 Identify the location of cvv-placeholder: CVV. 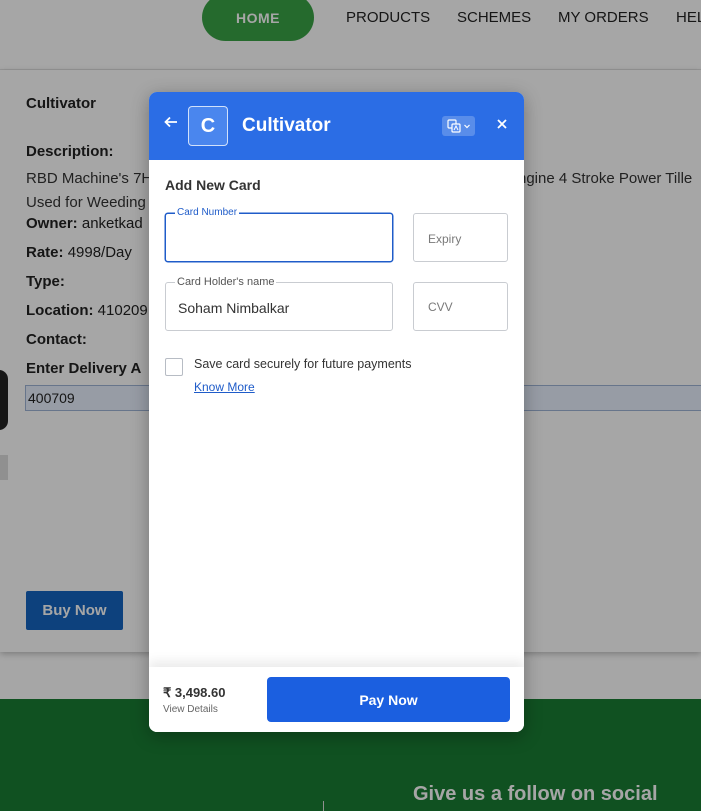
(440, 307).